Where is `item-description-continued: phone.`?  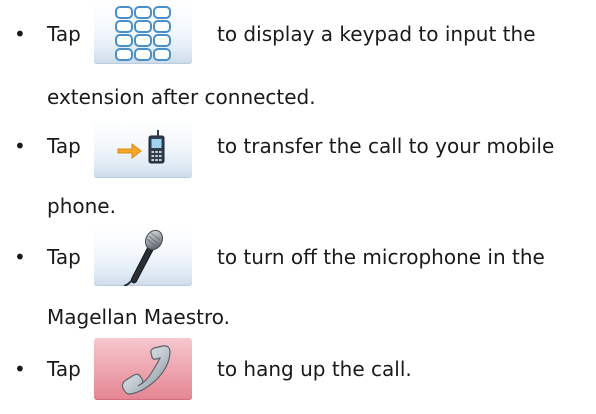
item-description-continued: phone. is located at coordinates (81, 206).